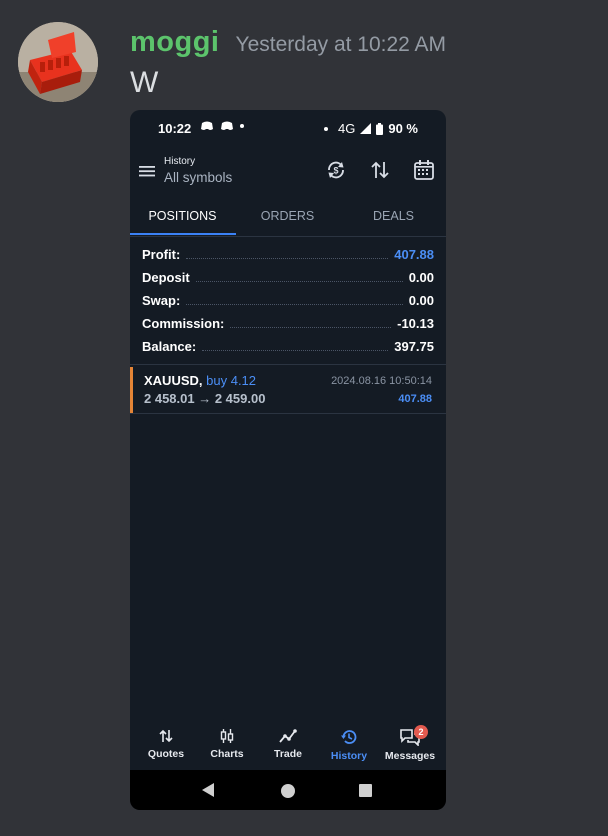 The width and height of the screenshot is (608, 836). Describe the element at coordinates (414, 346) in the screenshot. I see `summary-value: 397.75` at that location.